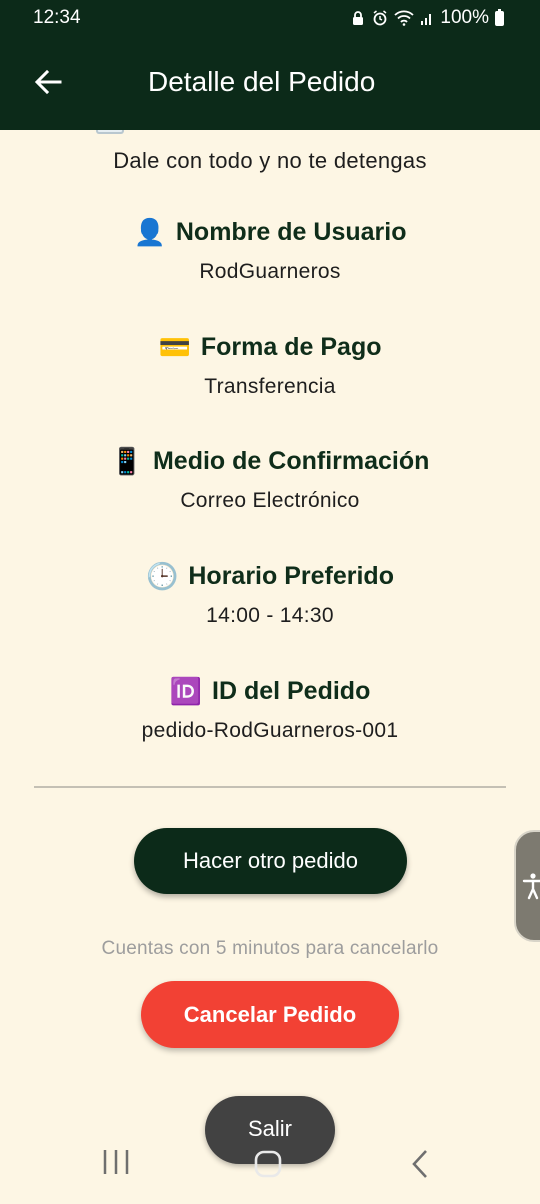 This screenshot has width=540, height=1204. Describe the element at coordinates (270, 500) in the screenshot. I see `detail-value: Correo Electrónico` at that location.